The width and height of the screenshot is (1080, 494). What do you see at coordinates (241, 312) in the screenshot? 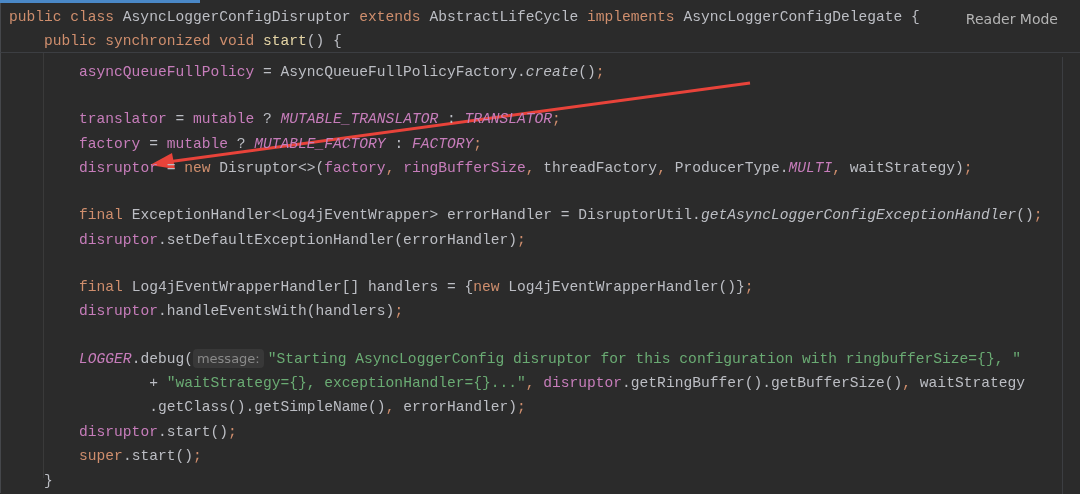
I see `code-line: disruptor.handleEventsWith(handlers);` at bounding box center [241, 312].